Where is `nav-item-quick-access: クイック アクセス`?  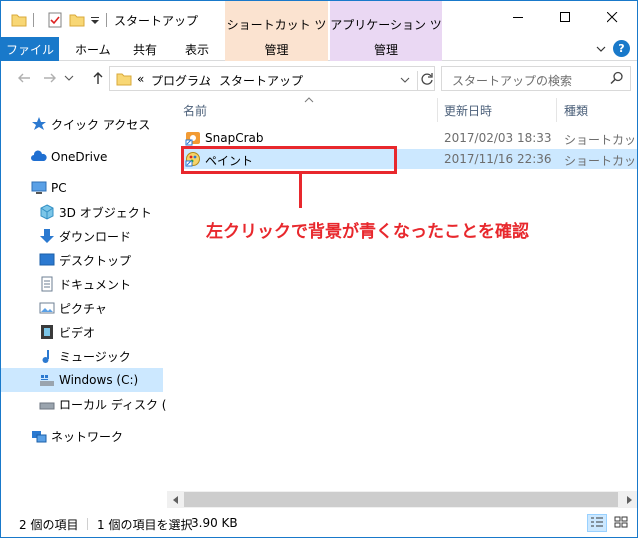
nav-item-quick-access: クイック アクセス is located at coordinates (82, 124).